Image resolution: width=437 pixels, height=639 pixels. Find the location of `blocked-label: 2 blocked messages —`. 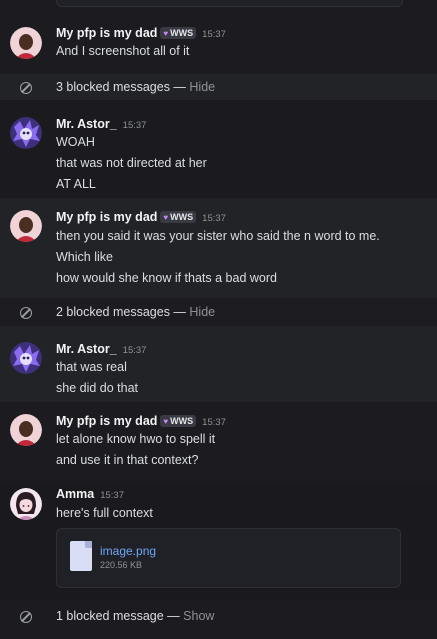

blocked-label: 2 blocked messages — is located at coordinates (123, 312).